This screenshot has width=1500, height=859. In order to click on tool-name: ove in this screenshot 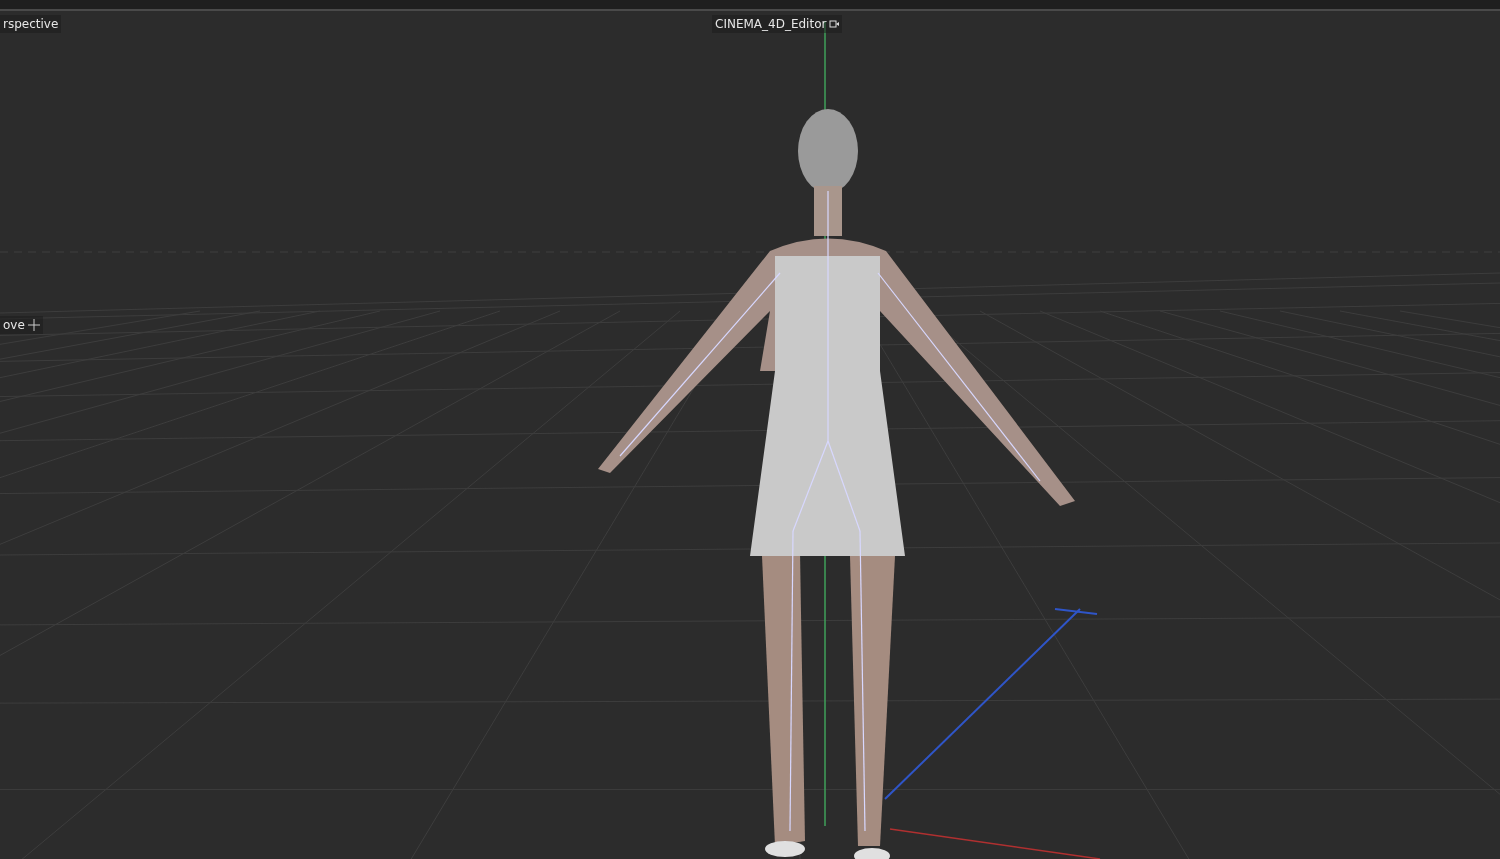, I will do `click(14, 325)`.